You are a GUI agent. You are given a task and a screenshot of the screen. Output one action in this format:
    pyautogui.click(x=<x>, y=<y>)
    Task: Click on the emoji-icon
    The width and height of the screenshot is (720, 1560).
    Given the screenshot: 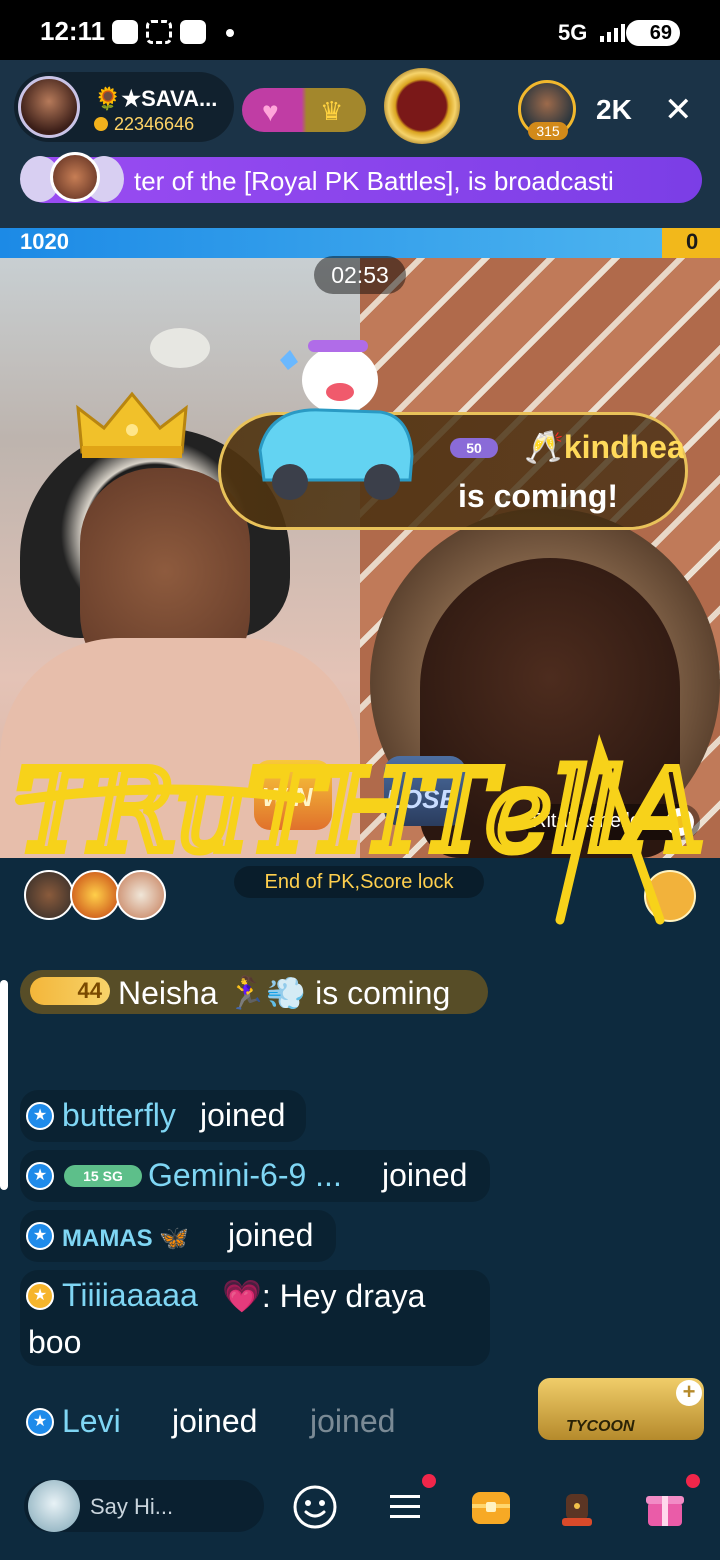 What is the action you would take?
    pyautogui.click(x=315, y=1507)
    